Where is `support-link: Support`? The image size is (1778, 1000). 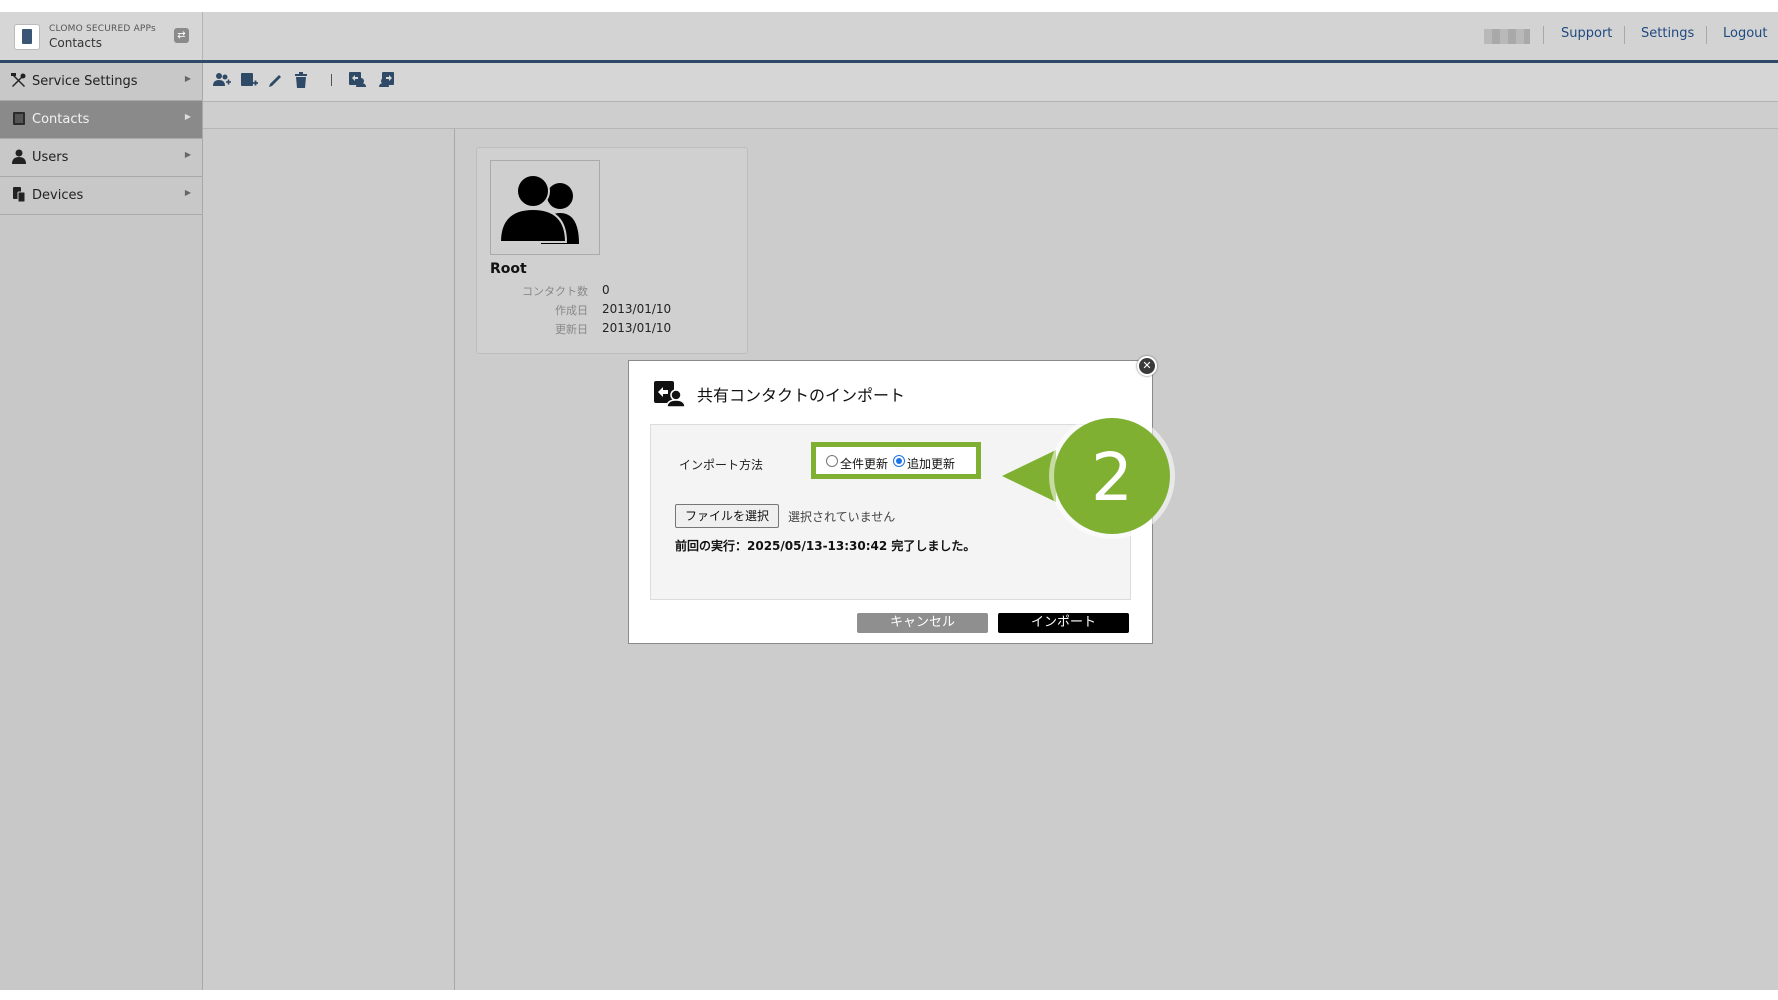
support-link: Support is located at coordinates (1586, 33).